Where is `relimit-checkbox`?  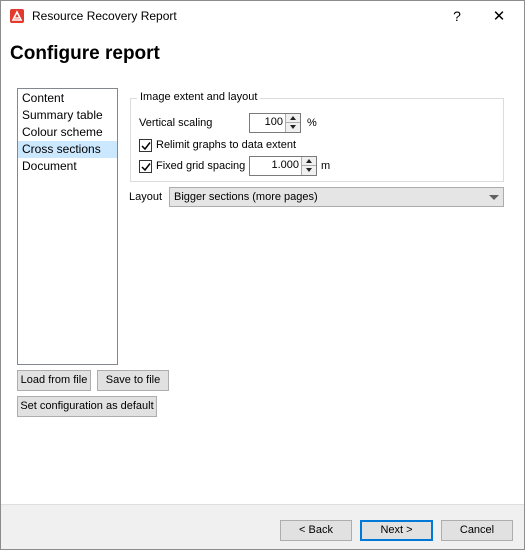 relimit-checkbox is located at coordinates (145, 145).